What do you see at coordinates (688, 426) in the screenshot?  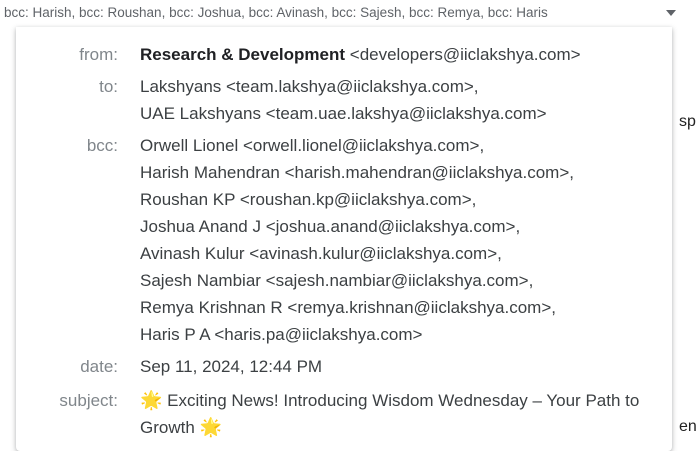 I see `email-body-fragment: en` at bounding box center [688, 426].